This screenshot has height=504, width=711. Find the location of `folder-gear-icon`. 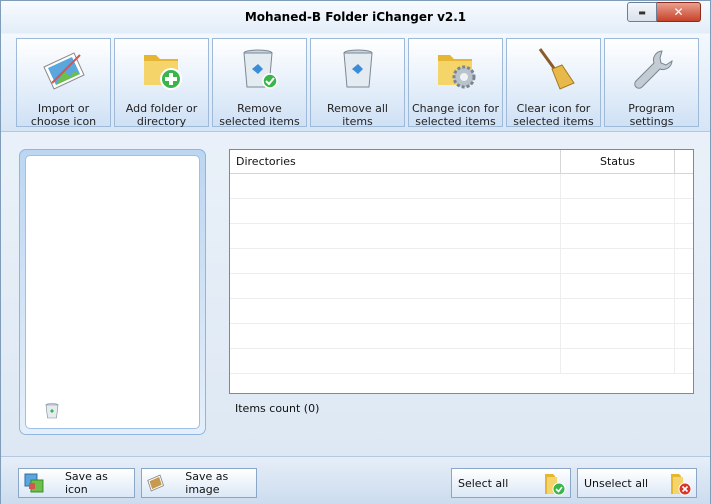

folder-gear-icon is located at coordinates (456, 72).